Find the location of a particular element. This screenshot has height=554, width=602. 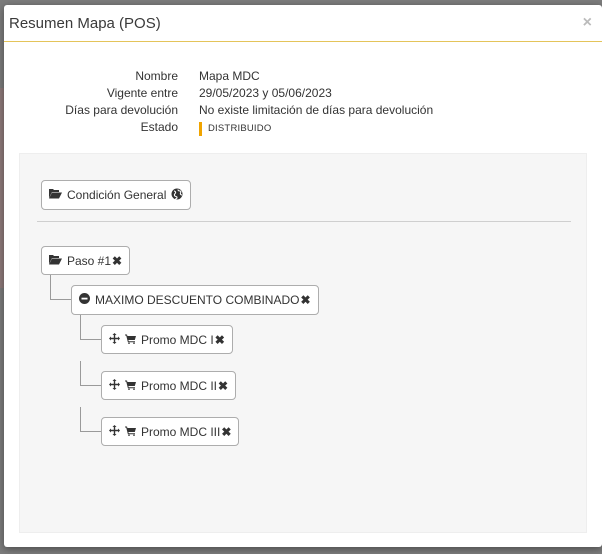

general-condition-button: Condición General is located at coordinates (116, 195).